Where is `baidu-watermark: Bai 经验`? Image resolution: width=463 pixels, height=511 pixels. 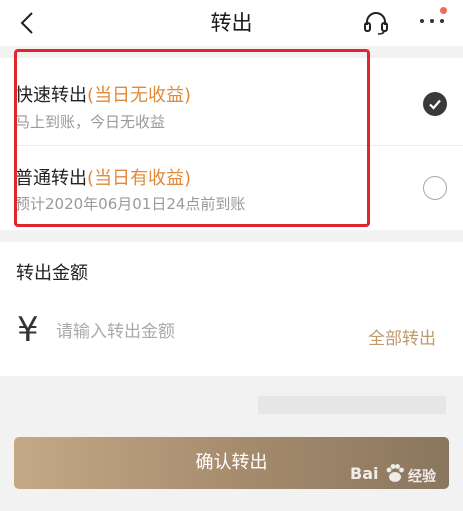 baidu-watermark: Bai 经验 is located at coordinates (400, 476).